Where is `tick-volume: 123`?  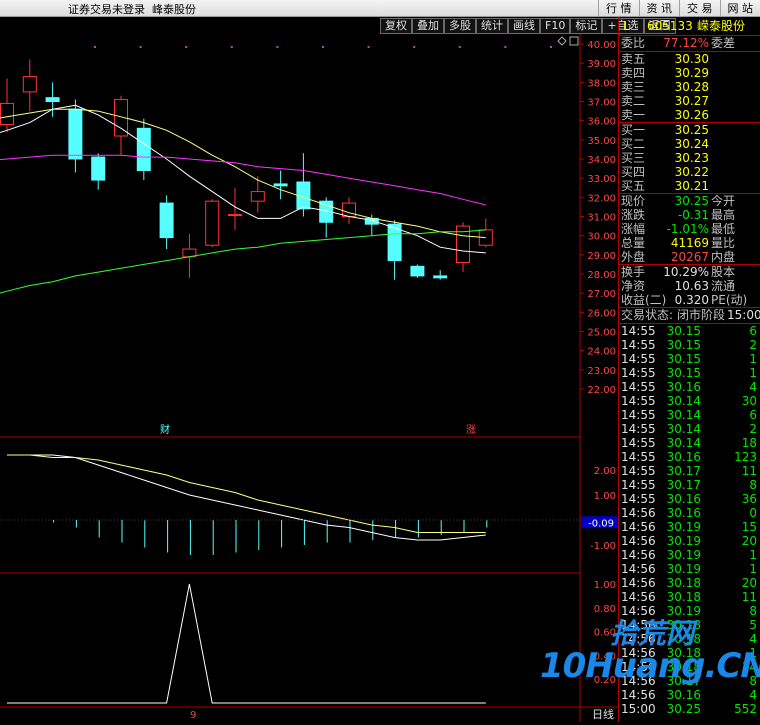
tick-volume: 123 is located at coordinates (745, 457).